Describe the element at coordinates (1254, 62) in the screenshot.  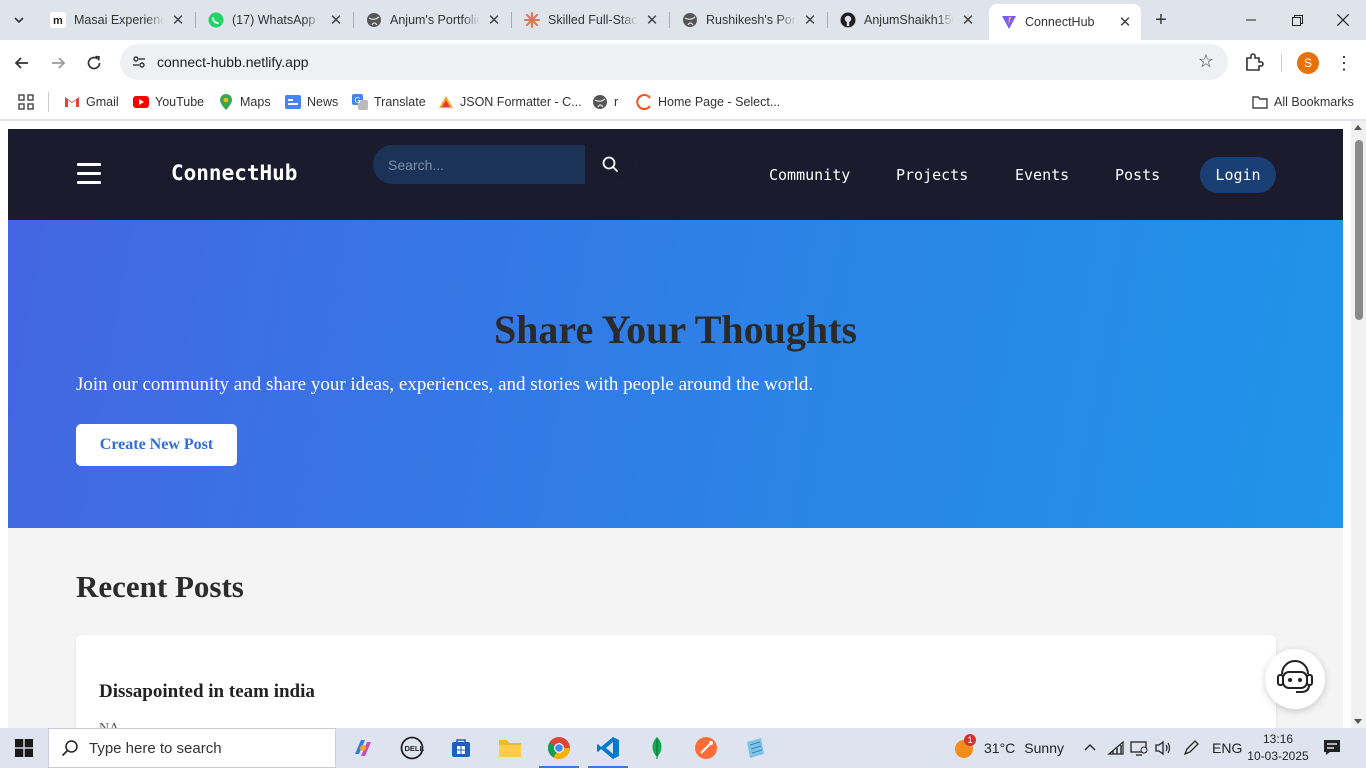
I see `extensions-icon` at that location.